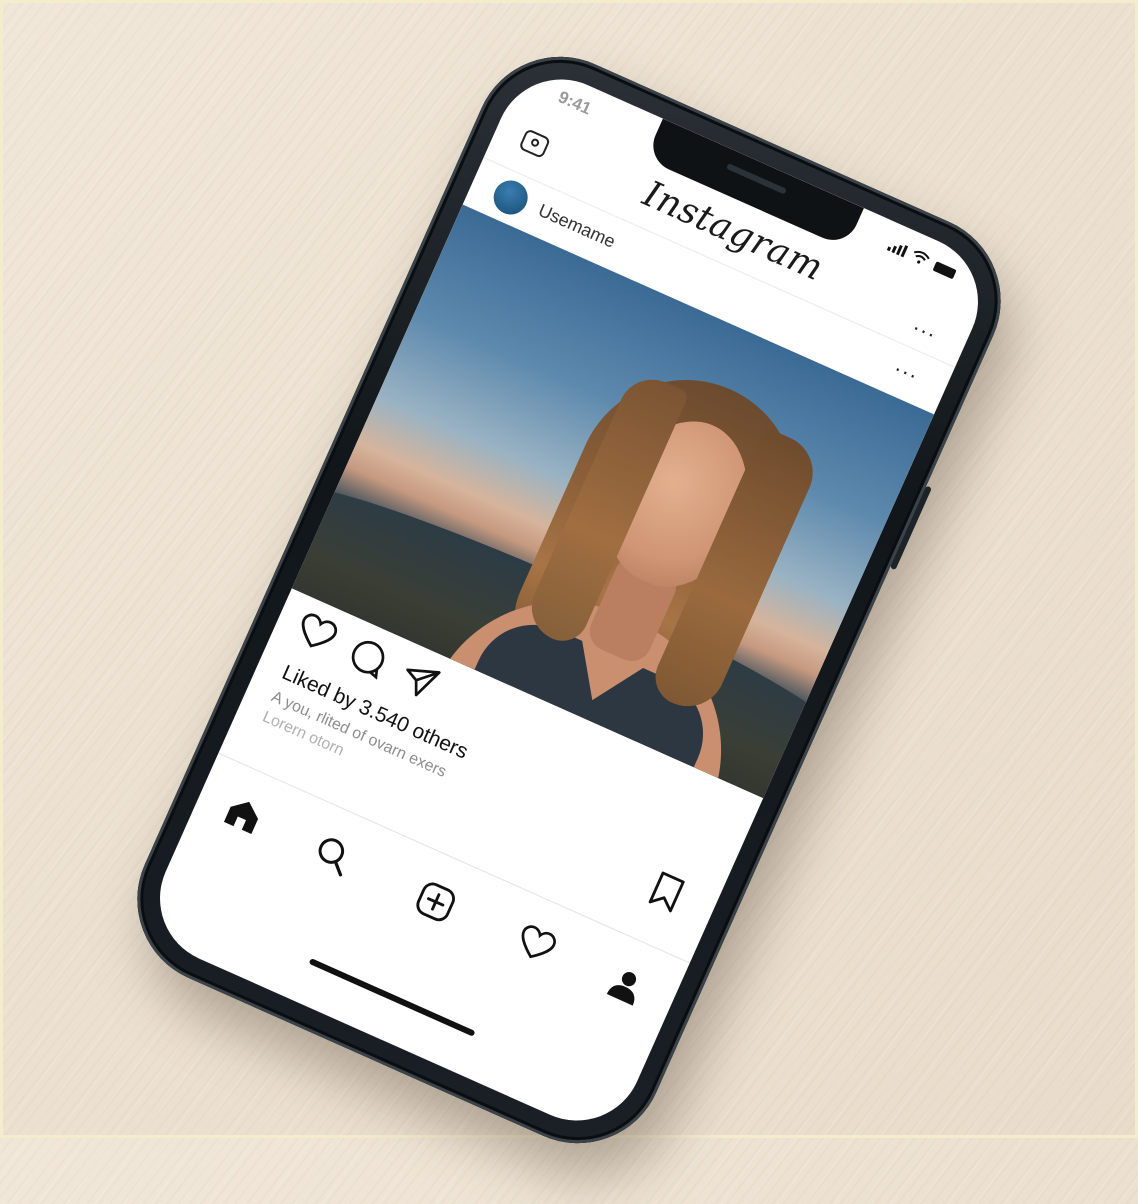 This screenshot has height=1204, width=1138. I want to click on bookmark-icon, so click(666, 892).